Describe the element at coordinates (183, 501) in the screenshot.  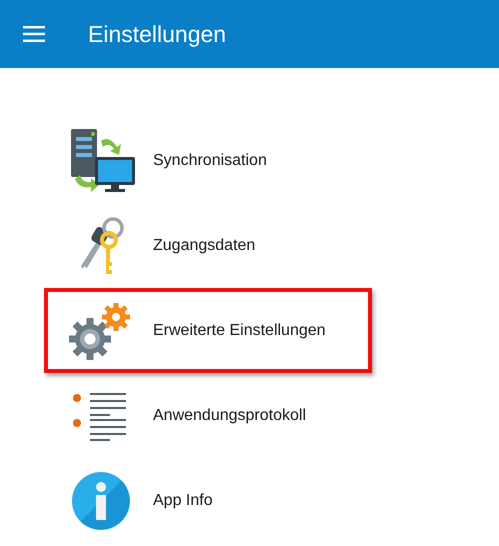
I see `settings-item-label: App Info` at that location.